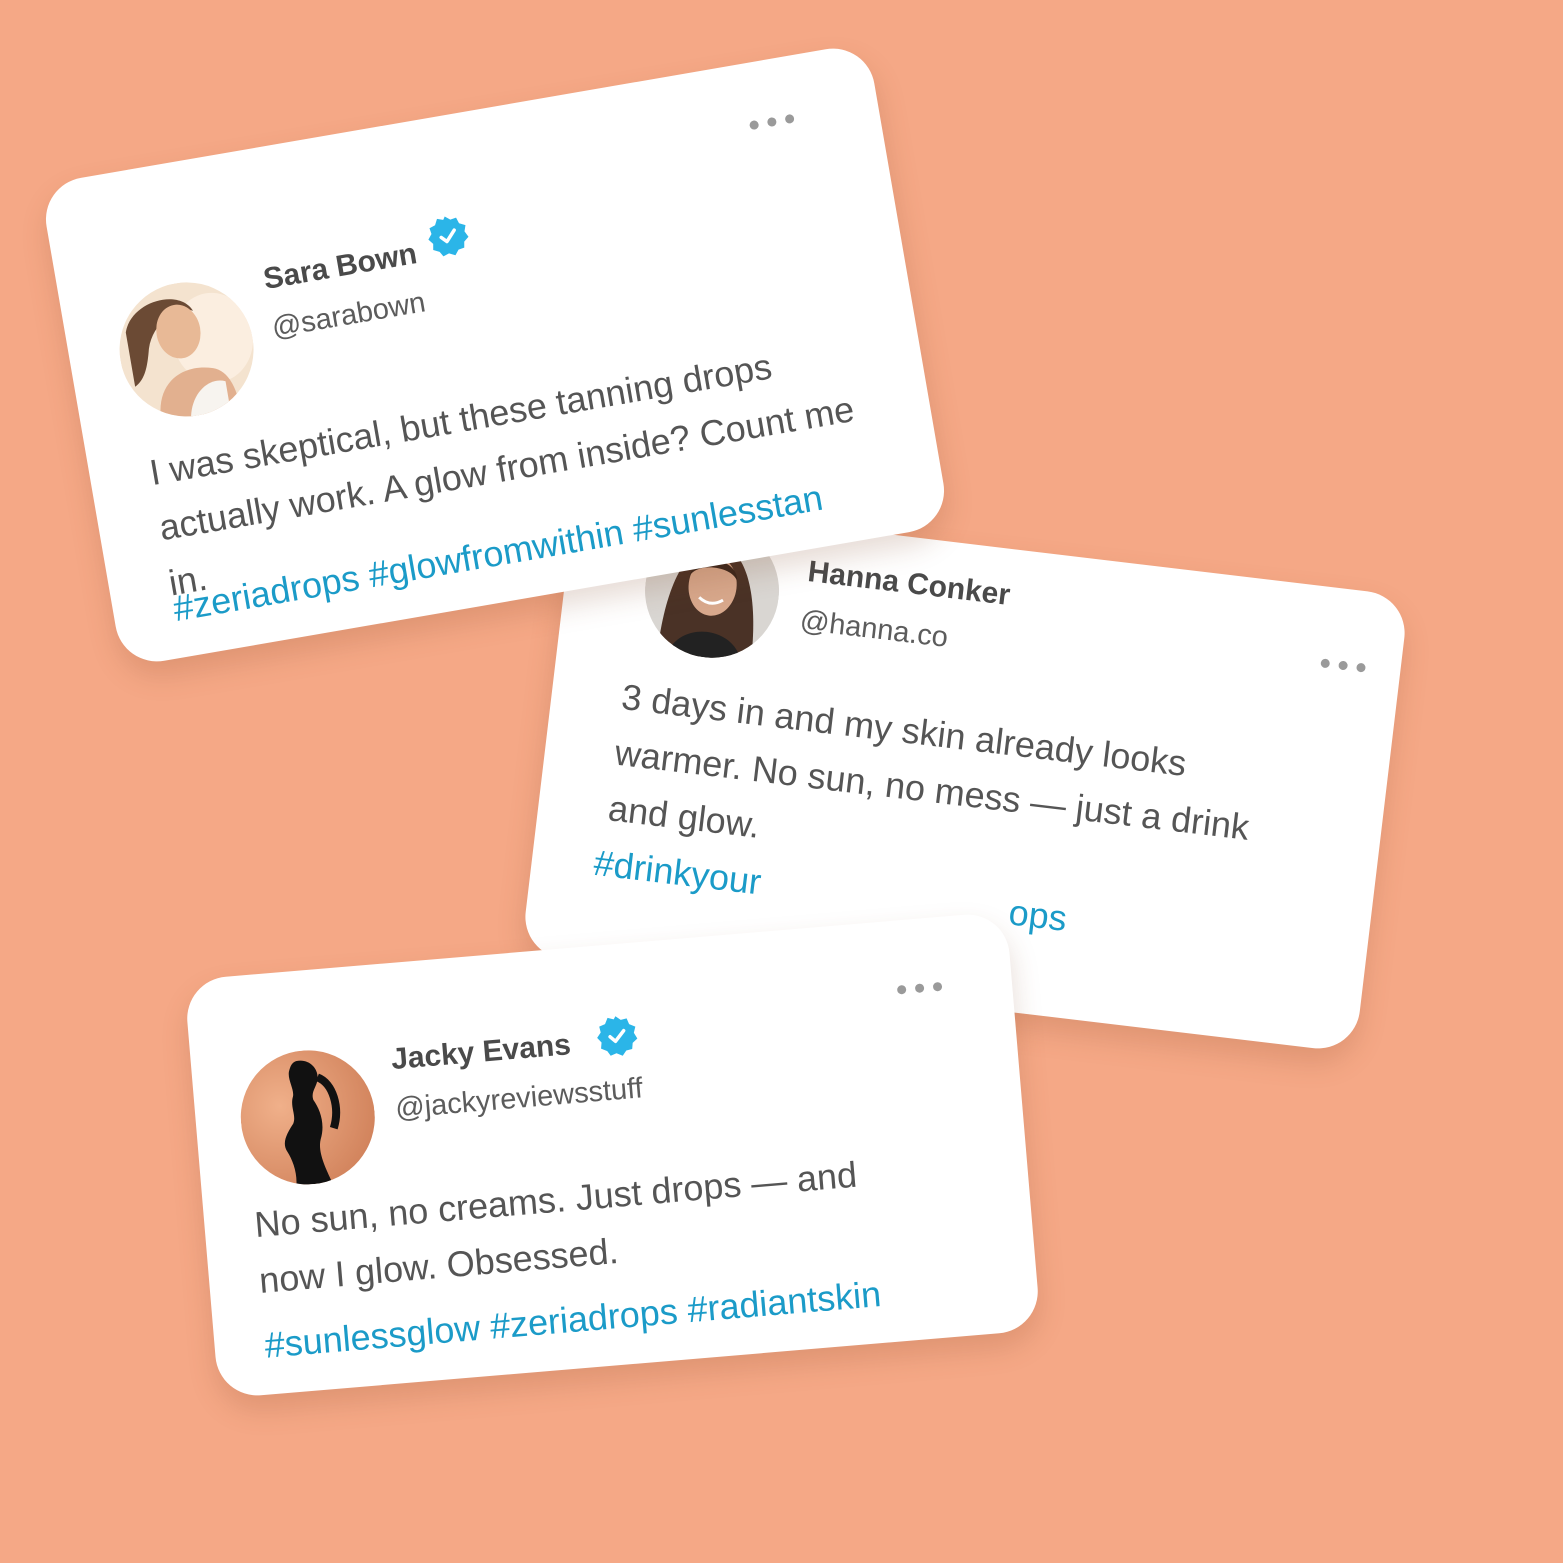  Describe the element at coordinates (481, 1052) in the screenshot. I see `author-name: Jacky Evans` at that location.